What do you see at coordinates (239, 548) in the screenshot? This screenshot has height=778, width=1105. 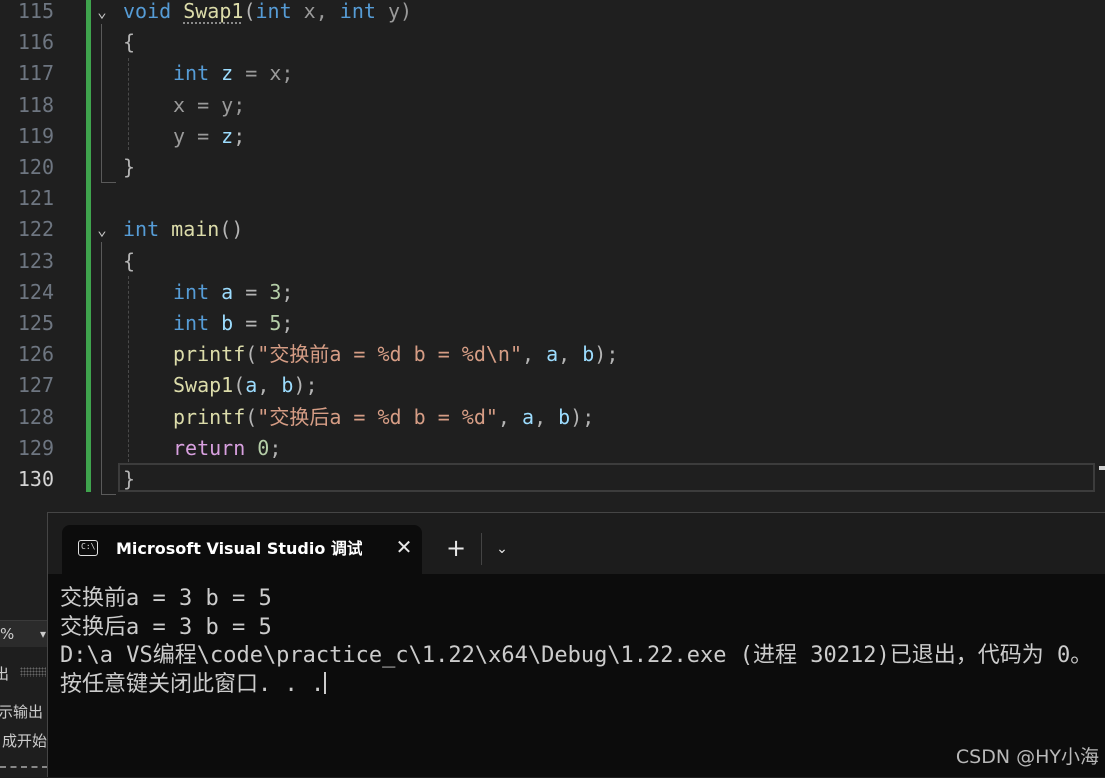 I see `tab-title: Microsoft Visual Studio 调试控制台` at bounding box center [239, 548].